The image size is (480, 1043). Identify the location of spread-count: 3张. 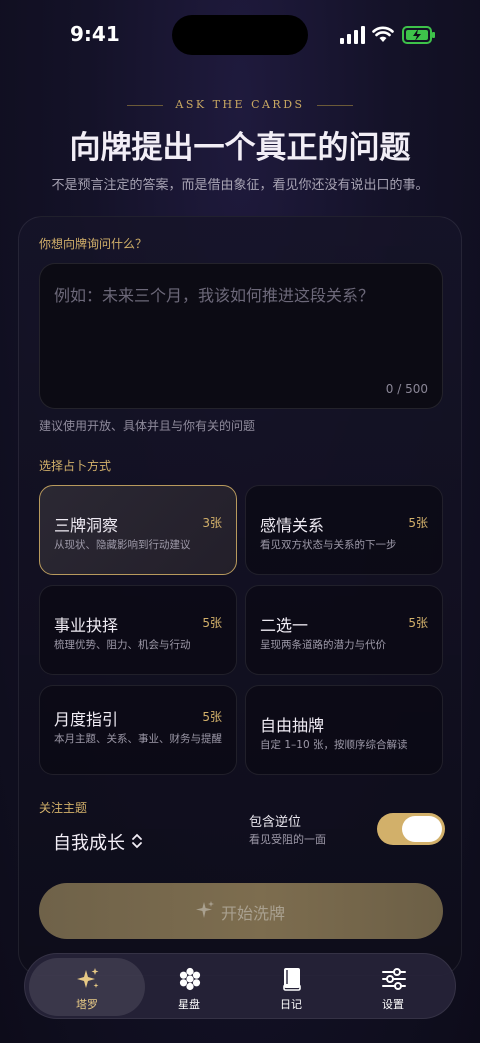
(212, 523).